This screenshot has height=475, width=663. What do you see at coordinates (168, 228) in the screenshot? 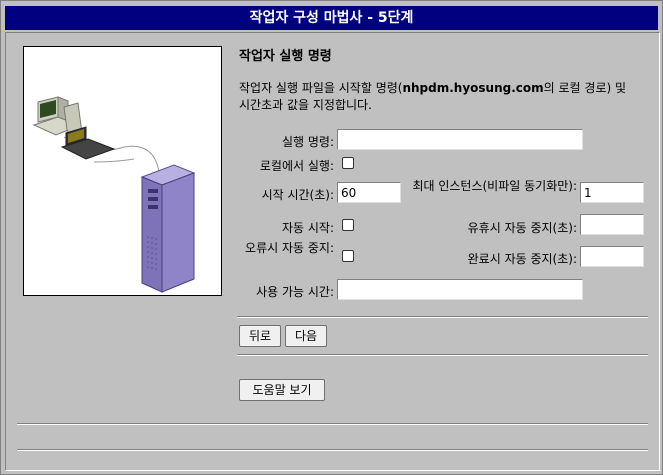
I see `server-tower-icon` at bounding box center [168, 228].